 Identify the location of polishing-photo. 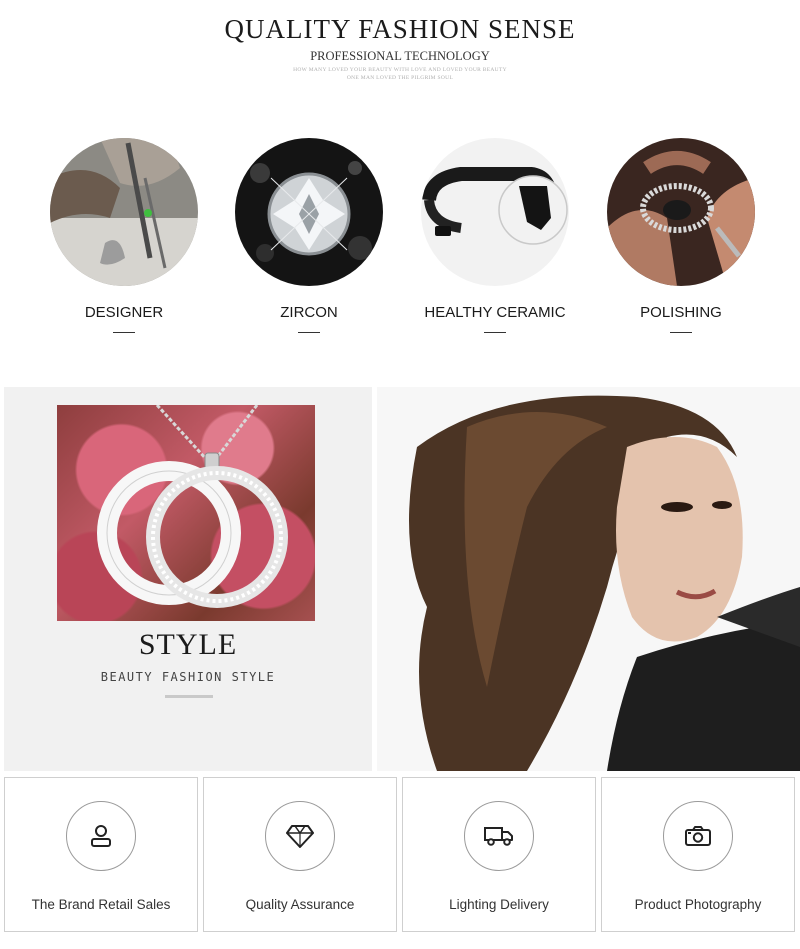
(681, 212).